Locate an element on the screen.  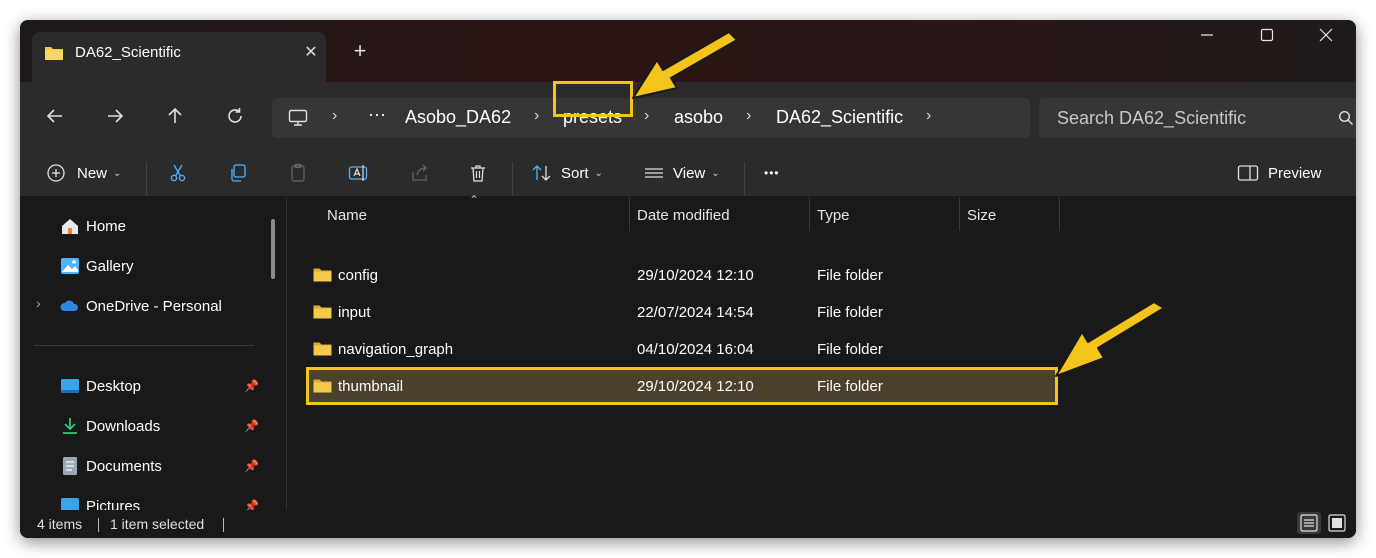
file-name: navigation_graph is located at coordinates (396, 349).